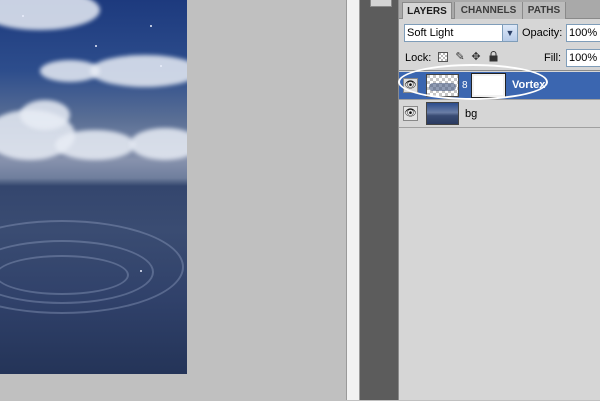  I want to click on layer-row-bg: 👁 bg, so click(499, 114).